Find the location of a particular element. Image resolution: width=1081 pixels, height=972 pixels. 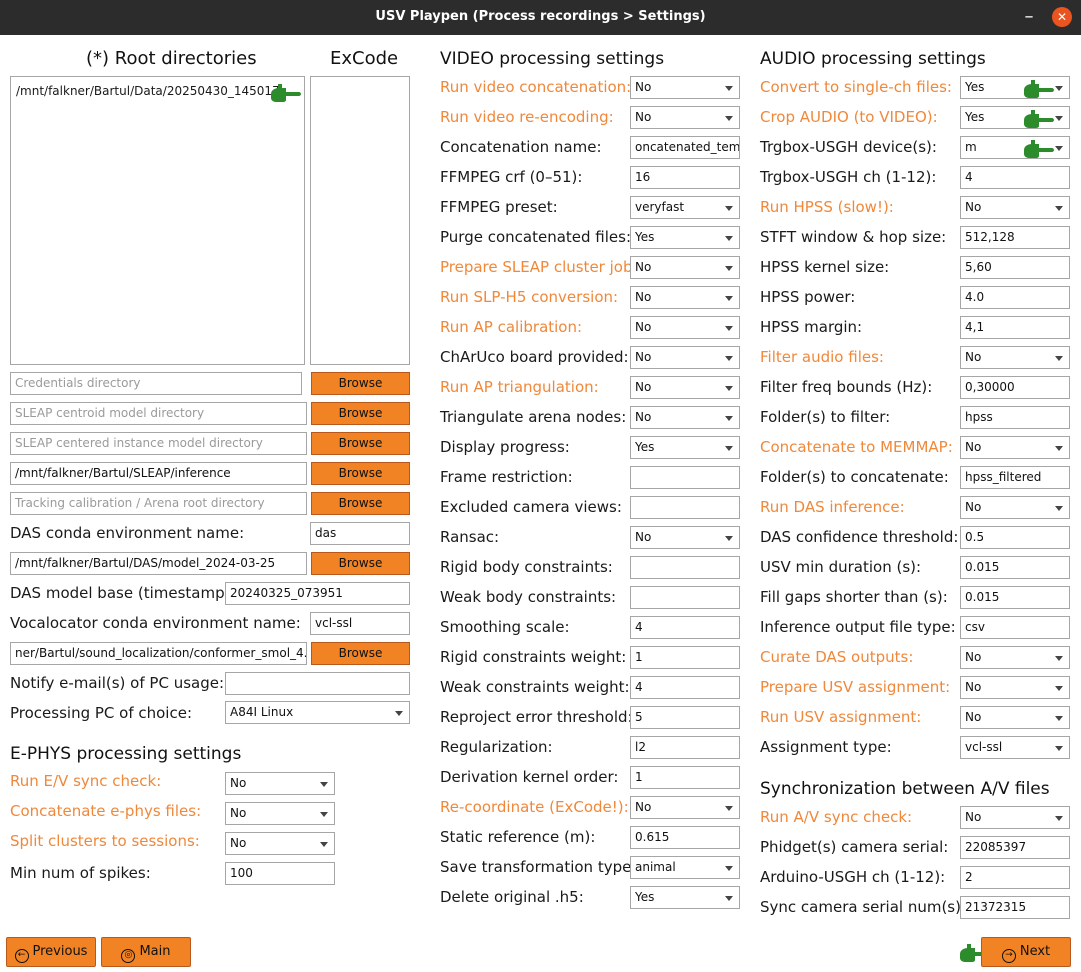

root-directory-item: /mnt/falkner/Bartul/Data/20250430_145017 is located at coordinates (148, 91).